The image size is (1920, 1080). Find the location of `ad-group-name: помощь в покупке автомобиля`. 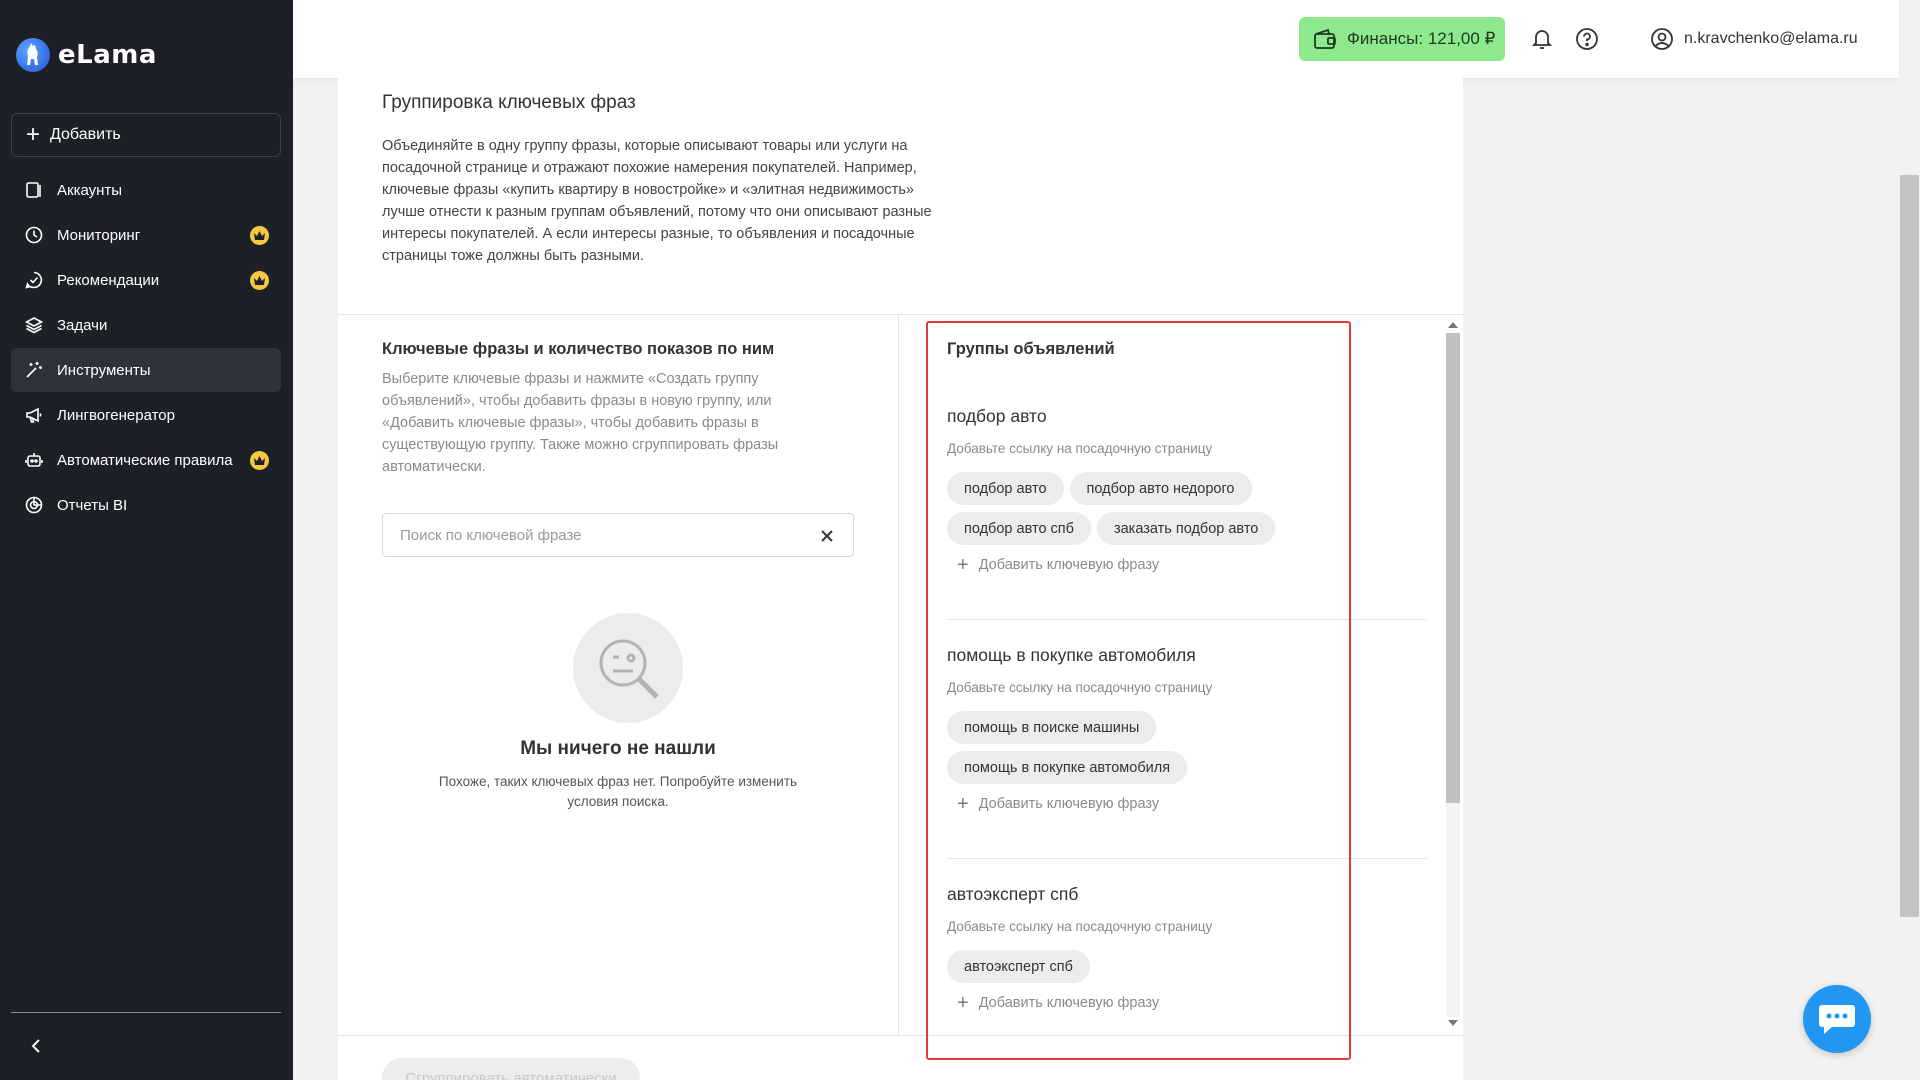

ad-group-name: помощь в покупке автомобиля is located at coordinates (1071, 655).